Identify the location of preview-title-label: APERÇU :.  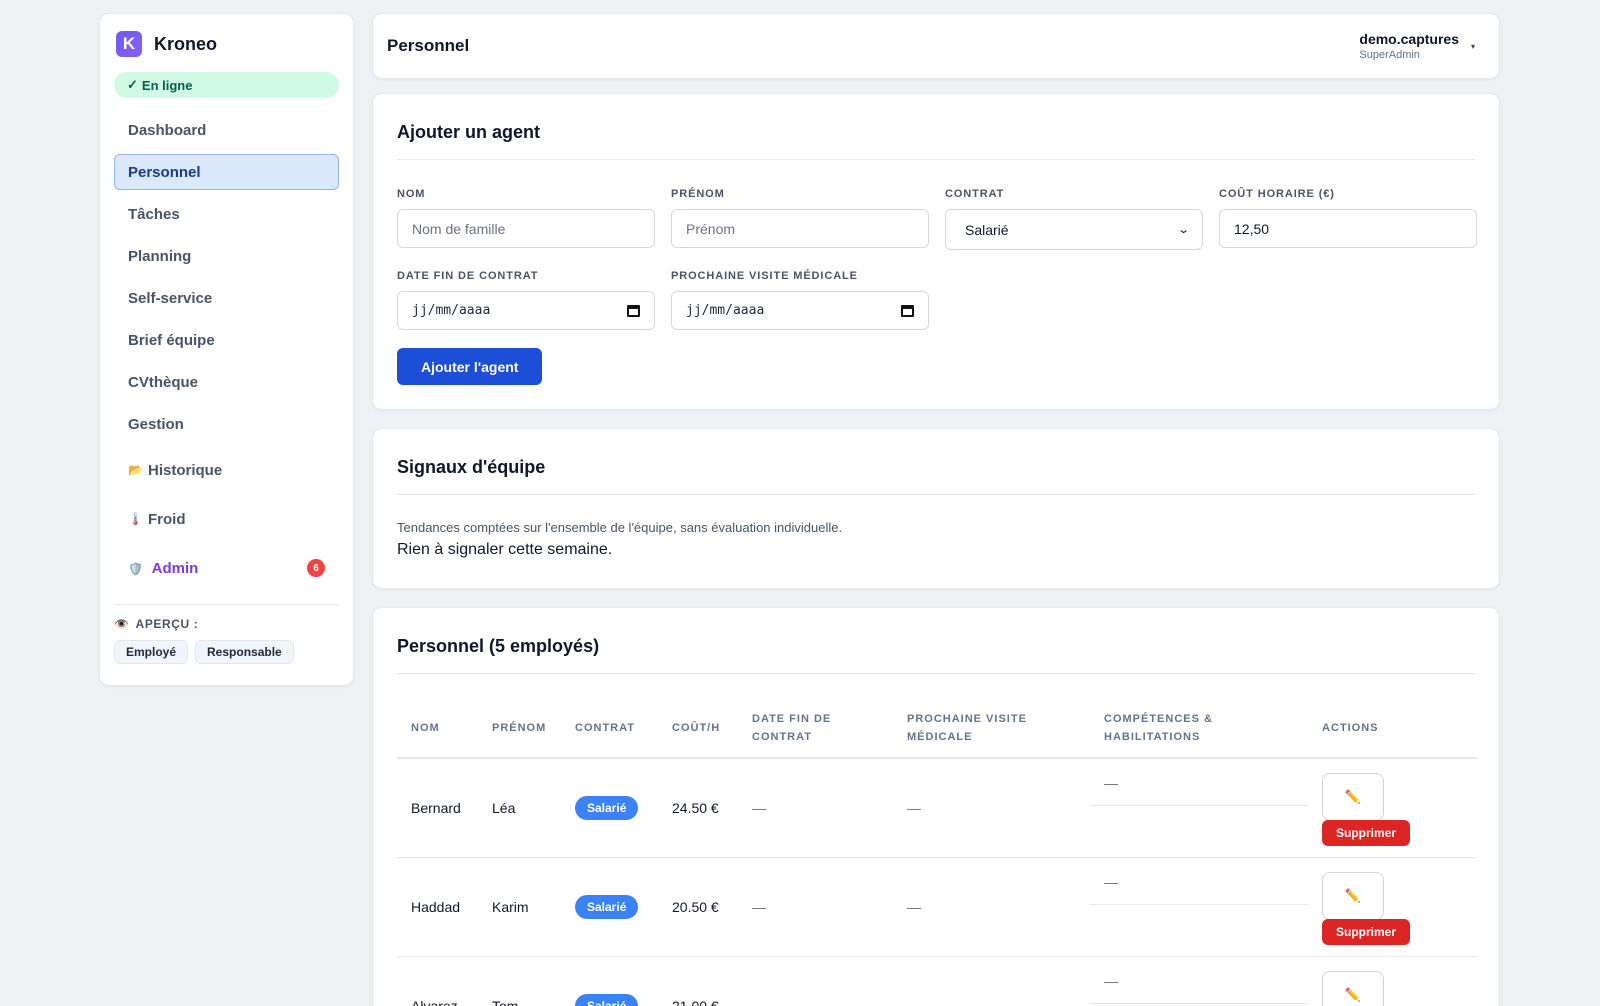
(167, 624).